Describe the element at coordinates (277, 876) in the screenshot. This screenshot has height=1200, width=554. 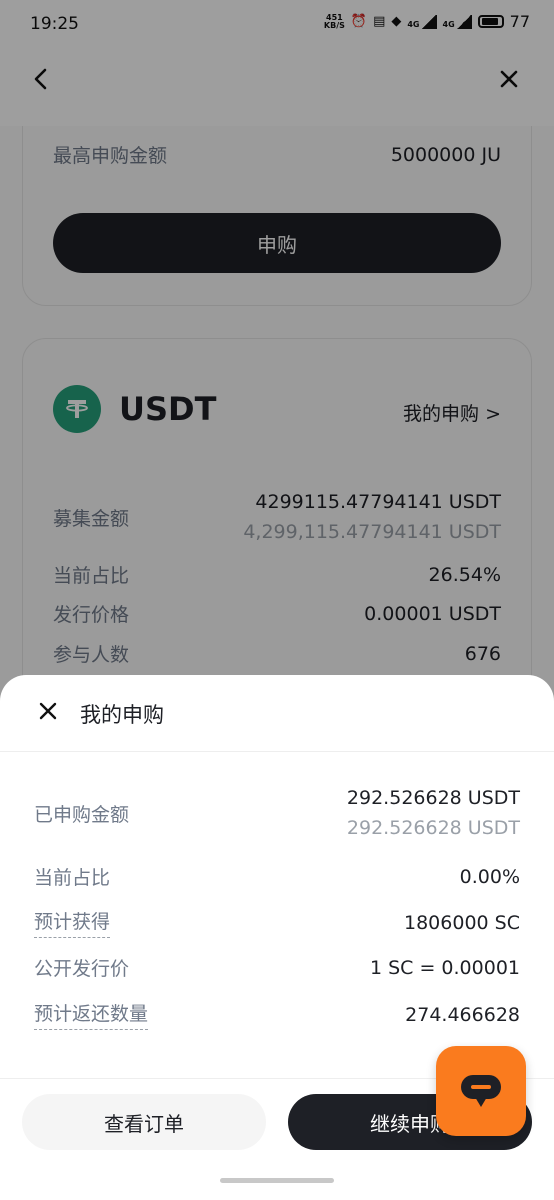
I see `share-row: 当前占比 0.00%` at that location.